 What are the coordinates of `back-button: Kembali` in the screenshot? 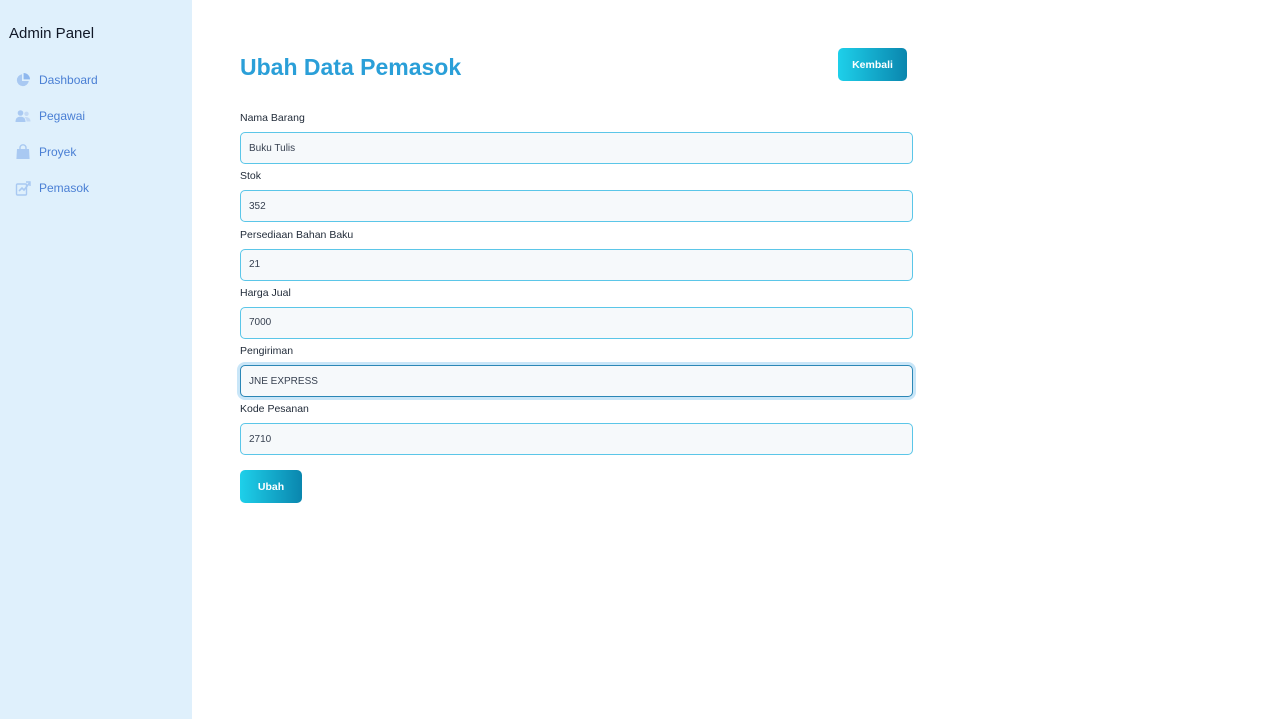 It's located at (872, 64).